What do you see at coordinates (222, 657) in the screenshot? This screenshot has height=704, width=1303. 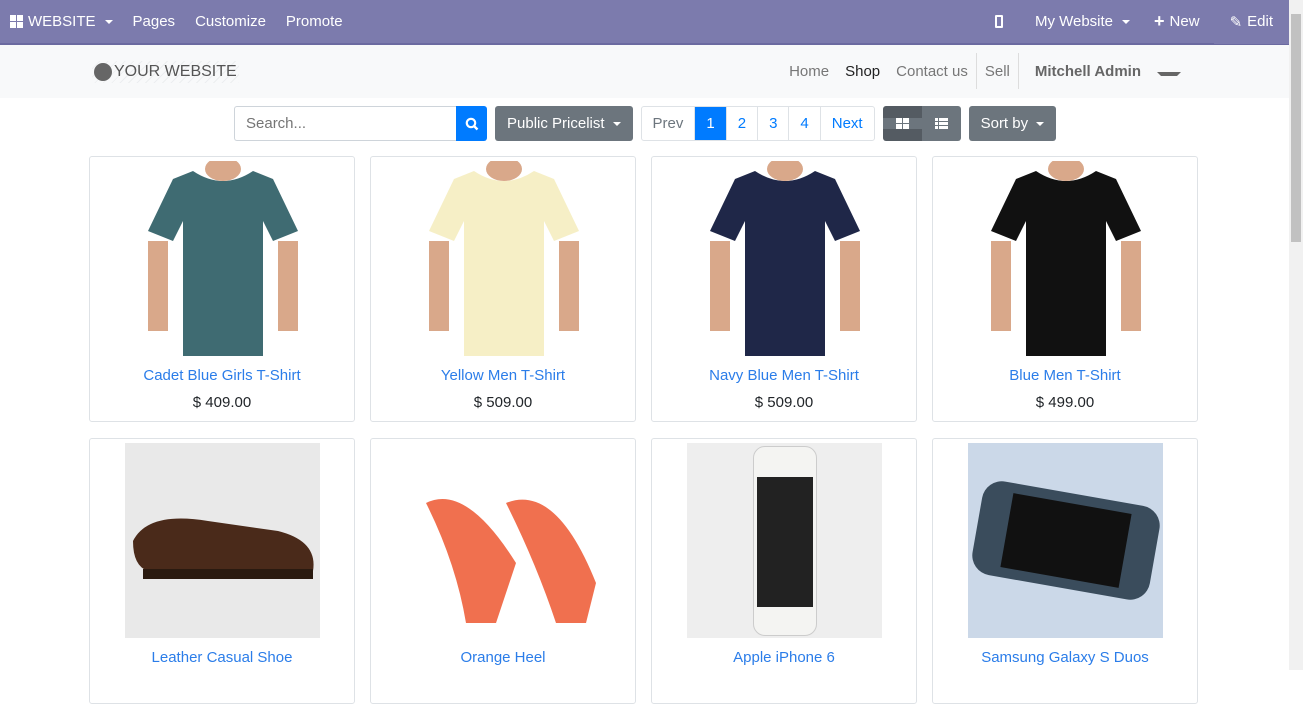 I see `product-name: Leather Casual Shoe` at bounding box center [222, 657].